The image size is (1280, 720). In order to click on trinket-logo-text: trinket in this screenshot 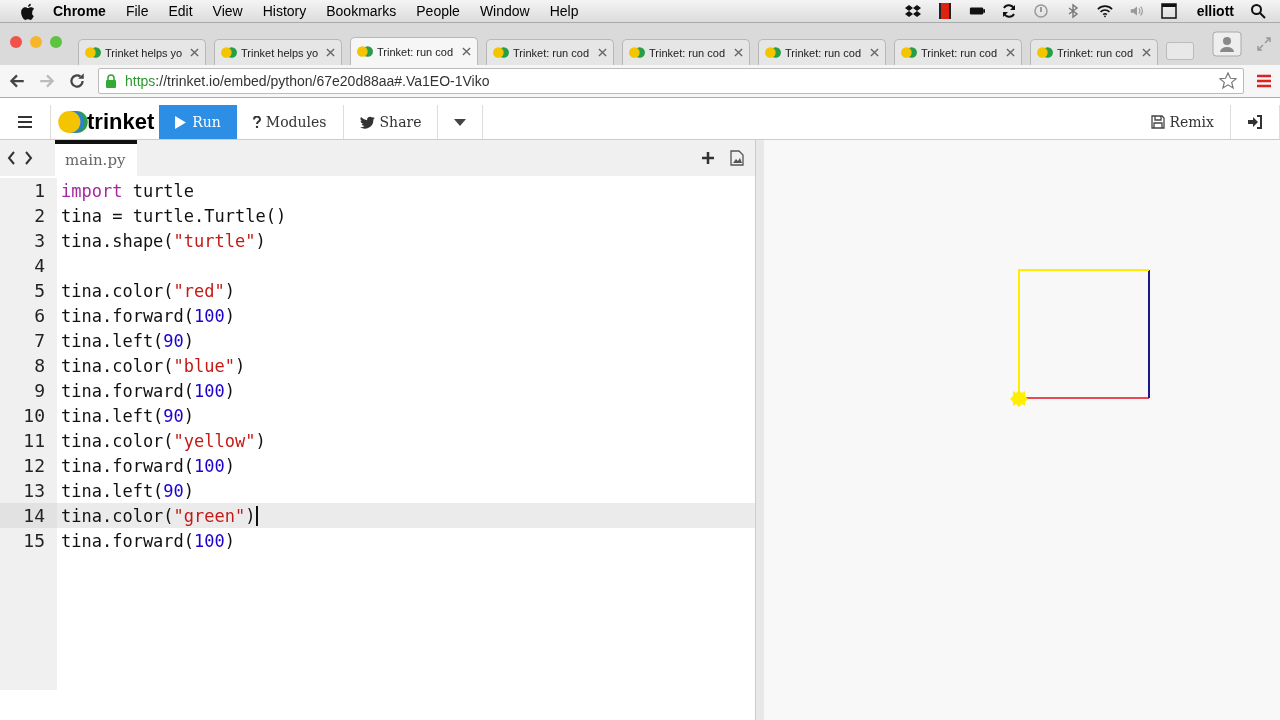, I will do `click(121, 122)`.